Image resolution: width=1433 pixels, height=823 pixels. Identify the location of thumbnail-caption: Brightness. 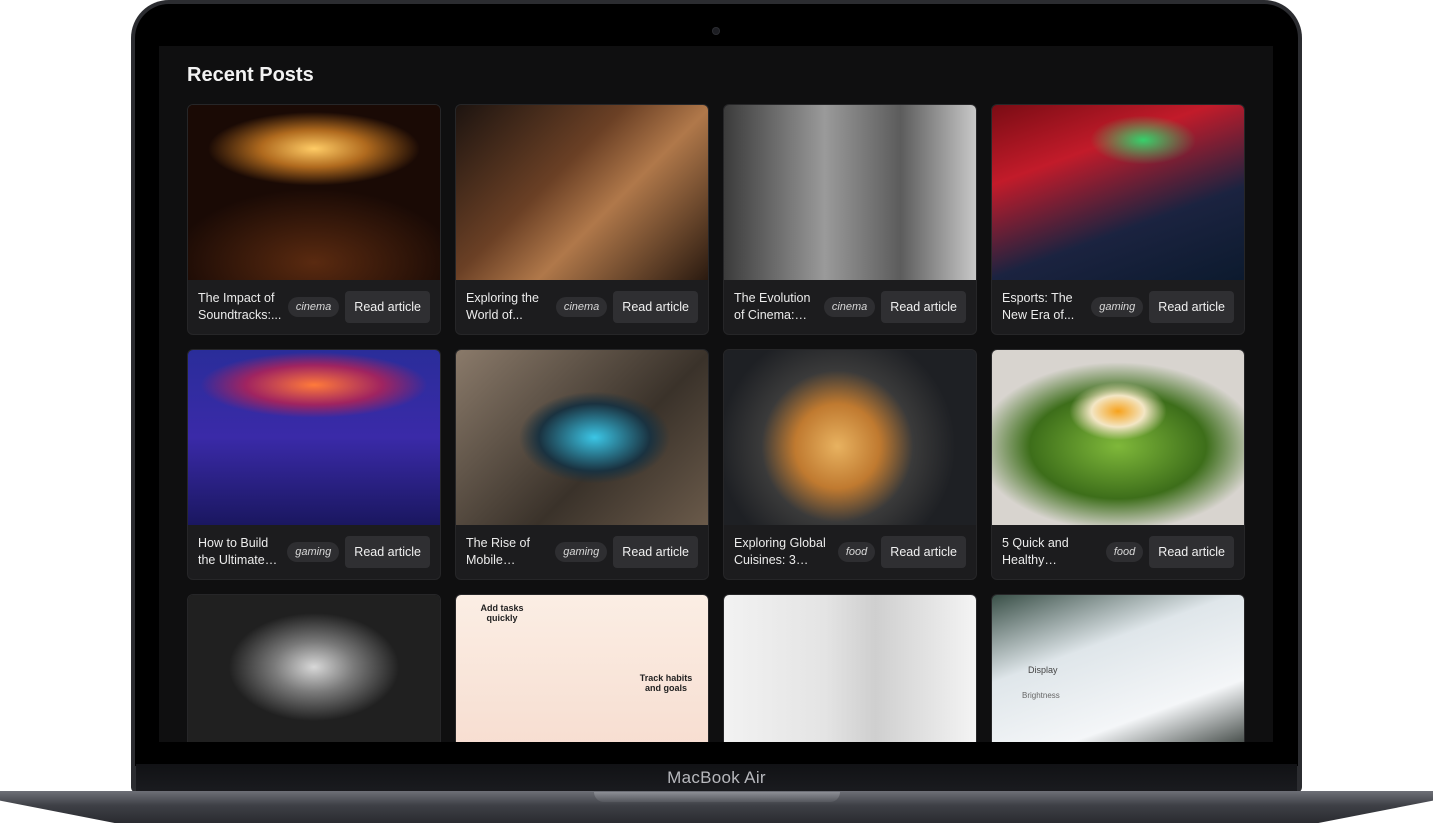
(1041, 695).